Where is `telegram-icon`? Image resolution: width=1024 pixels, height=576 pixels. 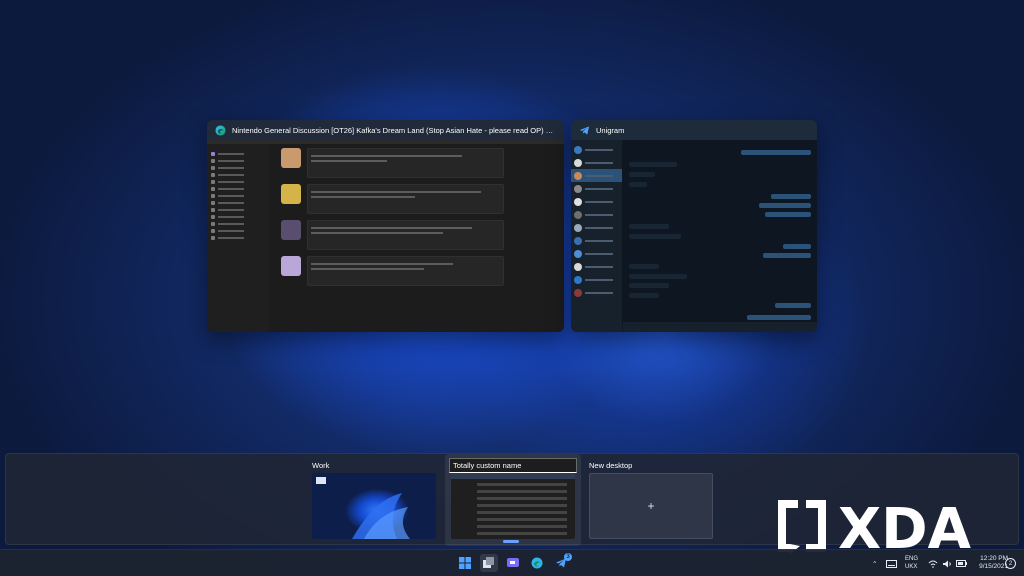 telegram-icon is located at coordinates (584, 130).